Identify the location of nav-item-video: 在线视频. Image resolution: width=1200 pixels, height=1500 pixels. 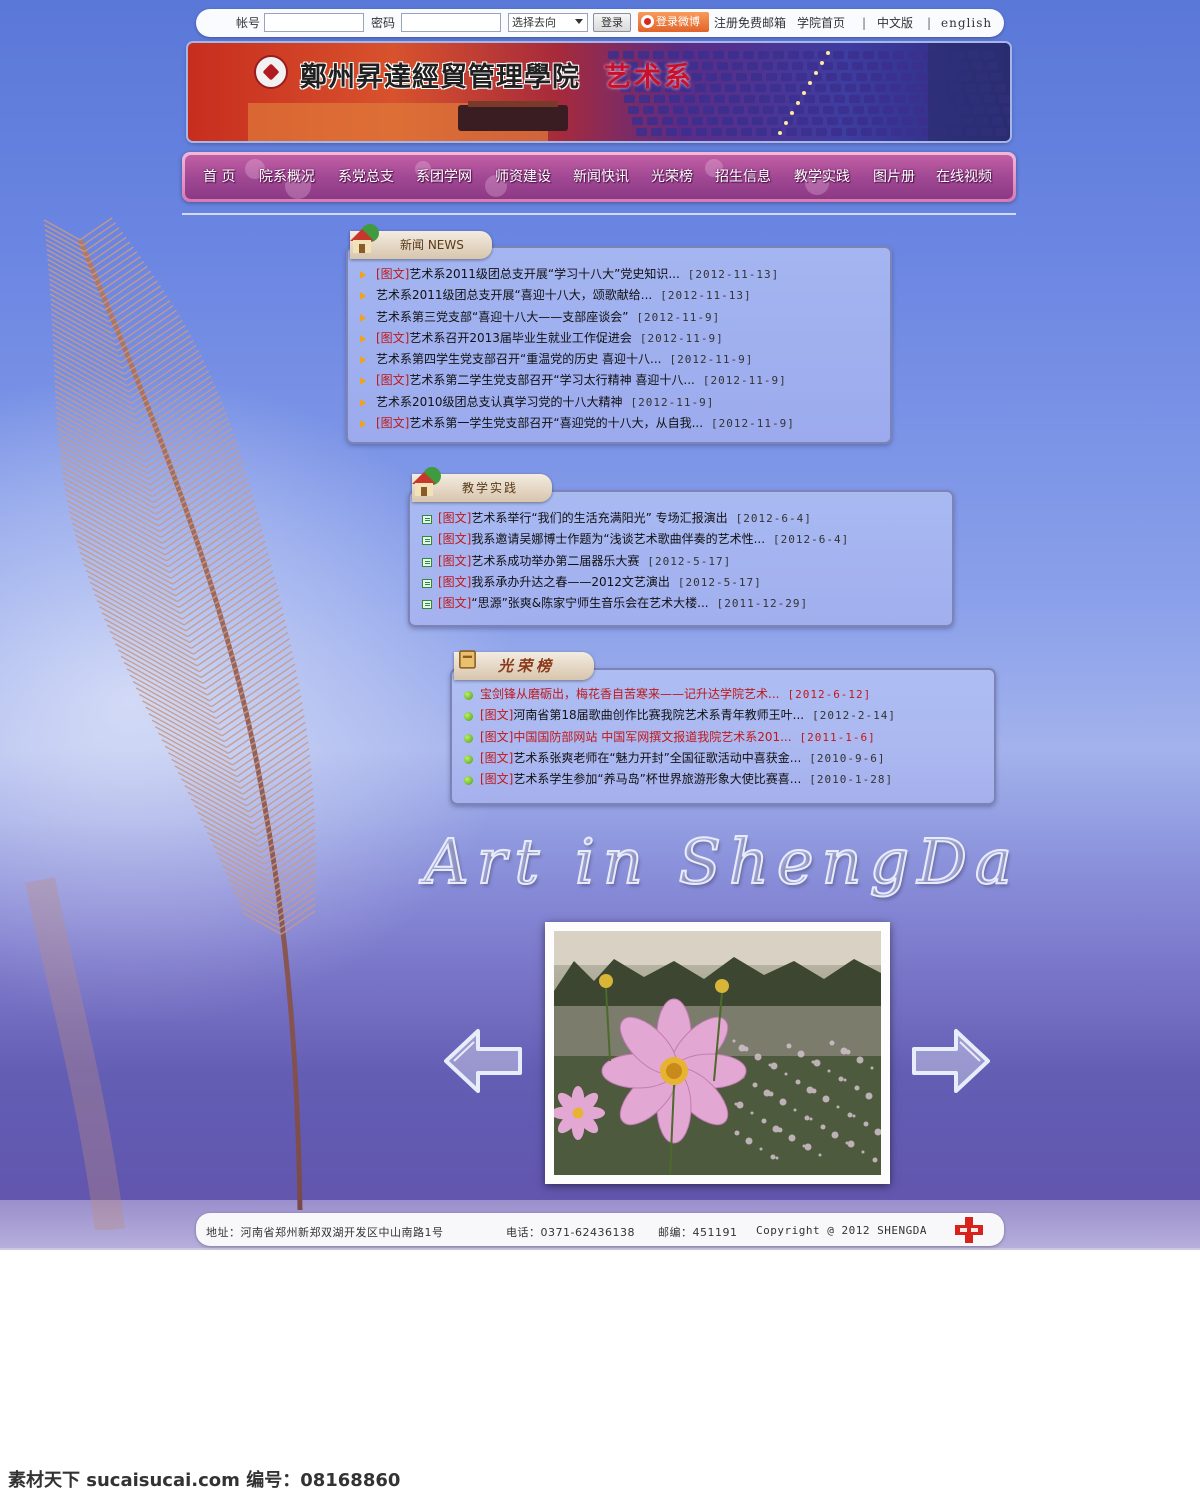
(964, 176).